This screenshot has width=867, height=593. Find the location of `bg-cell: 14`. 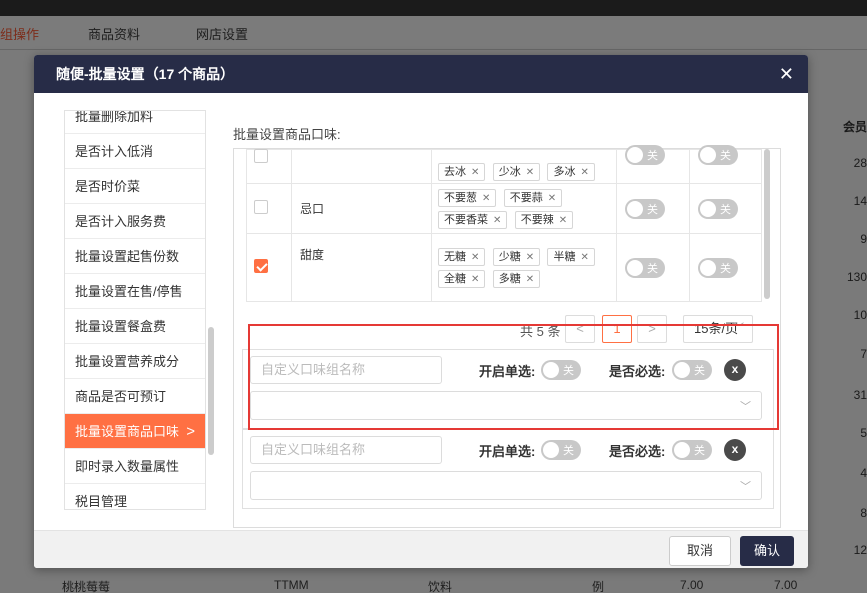

bg-cell: 14 is located at coordinates (860, 201).